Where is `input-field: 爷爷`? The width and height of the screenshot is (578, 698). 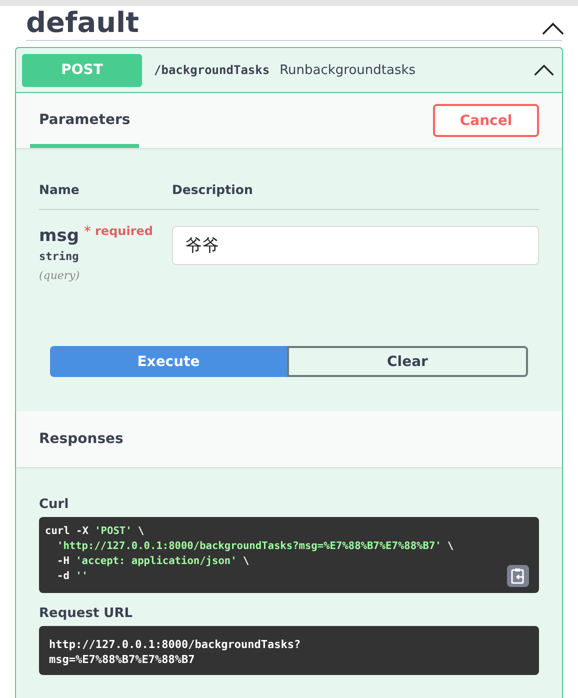 input-field: 爷爷 is located at coordinates (355, 245).